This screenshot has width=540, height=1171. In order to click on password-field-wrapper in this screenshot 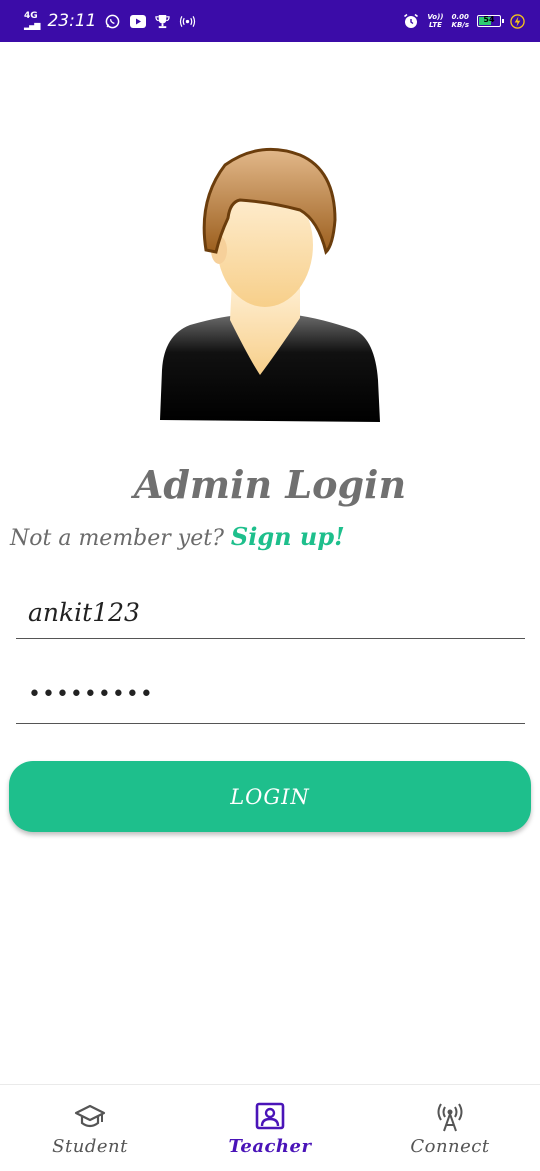, I will do `click(270, 703)`.